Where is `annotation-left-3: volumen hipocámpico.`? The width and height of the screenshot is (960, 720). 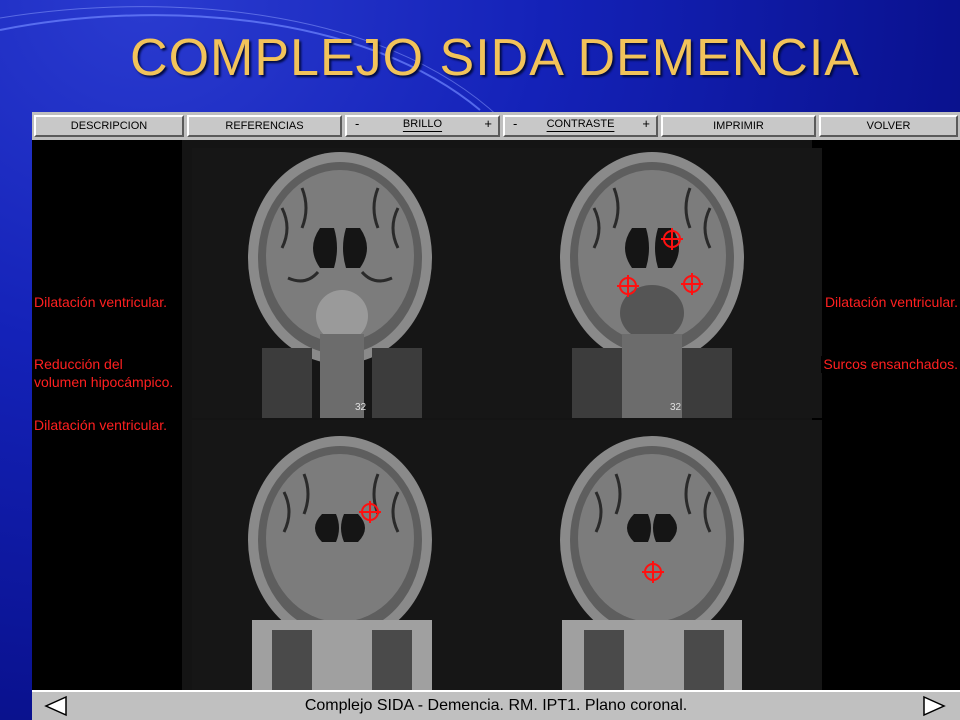
annotation-left-3: volumen hipocámpico. is located at coordinates (104, 382).